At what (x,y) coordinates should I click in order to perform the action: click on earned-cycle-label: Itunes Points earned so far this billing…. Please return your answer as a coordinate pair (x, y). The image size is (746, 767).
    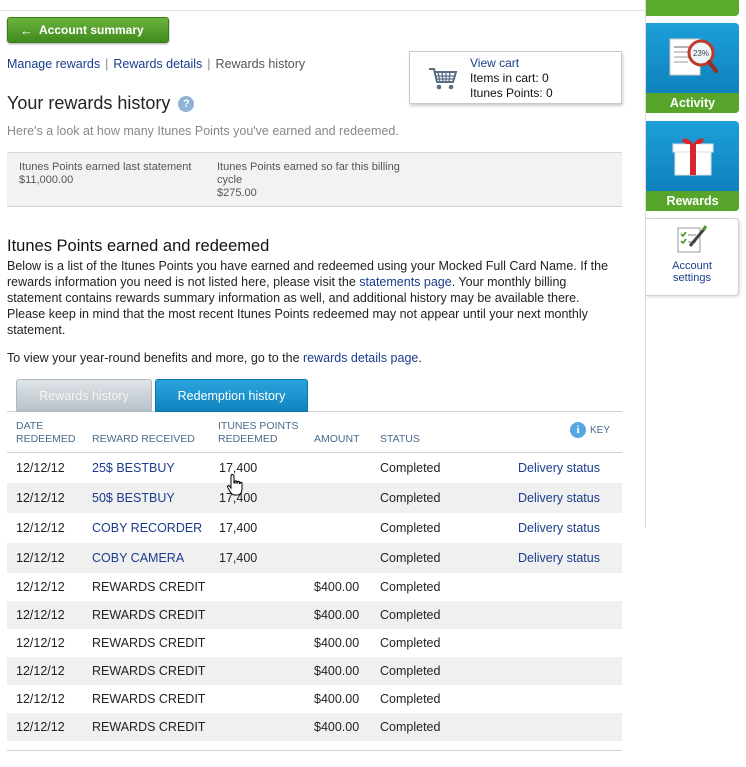
    Looking at the image, I should click on (308, 173).